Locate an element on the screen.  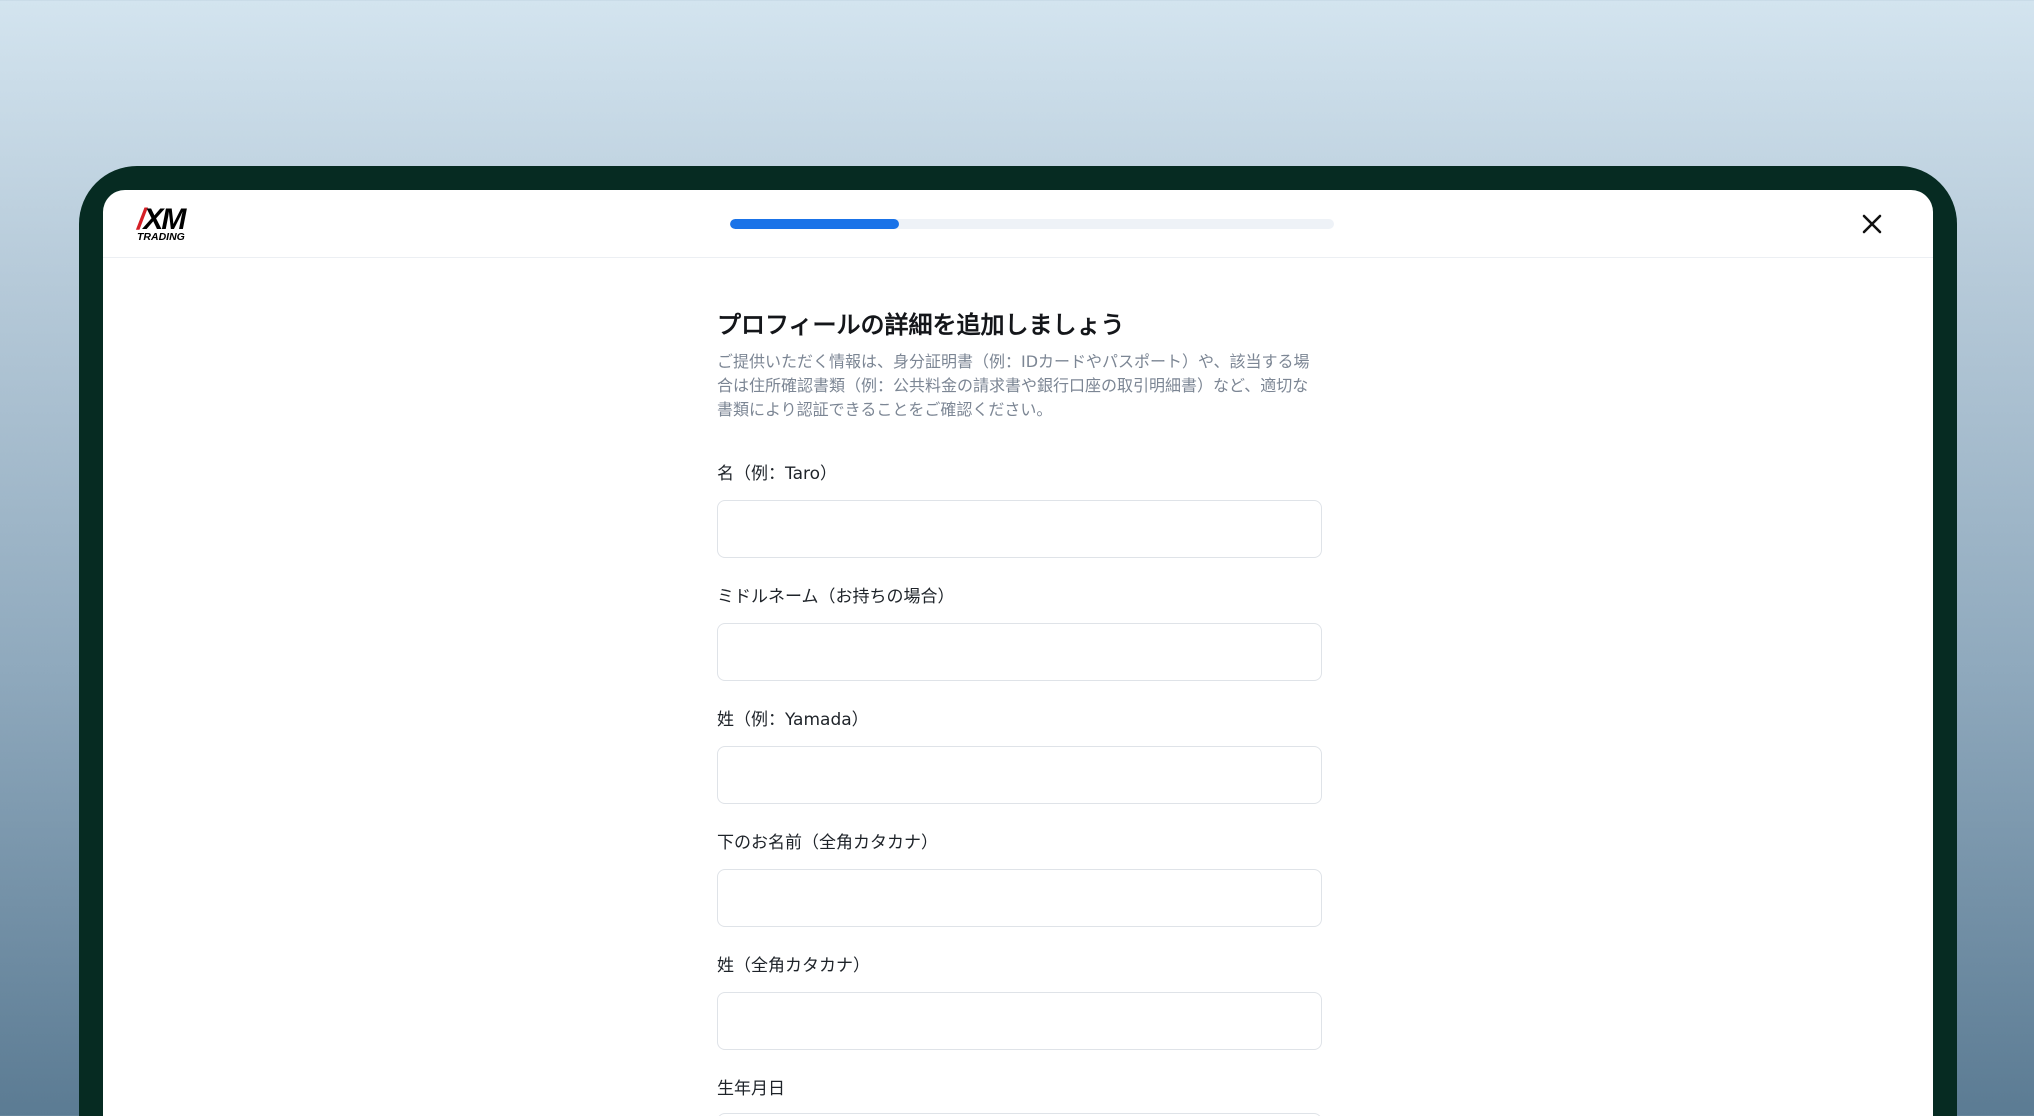
field-first-name-katakana: 下のお名前（全角カタカナ） is located at coordinates (1019, 879).